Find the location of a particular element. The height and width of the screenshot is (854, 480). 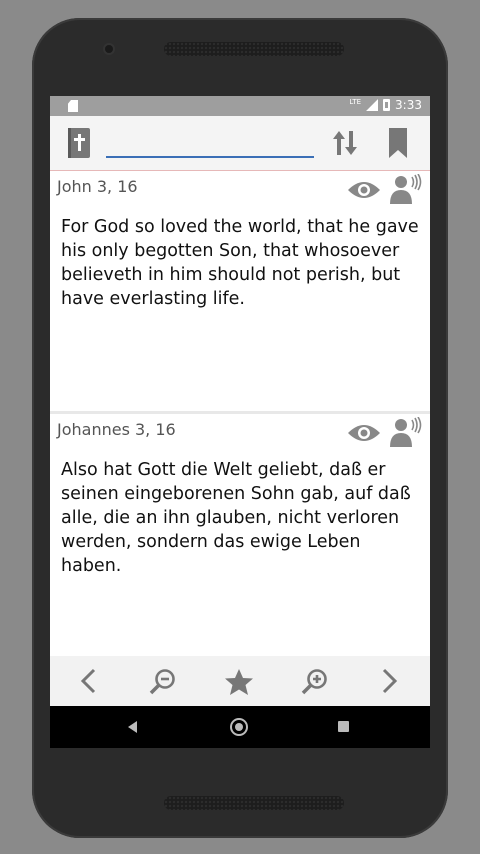

chevron-left-icon is located at coordinates (88, 681).